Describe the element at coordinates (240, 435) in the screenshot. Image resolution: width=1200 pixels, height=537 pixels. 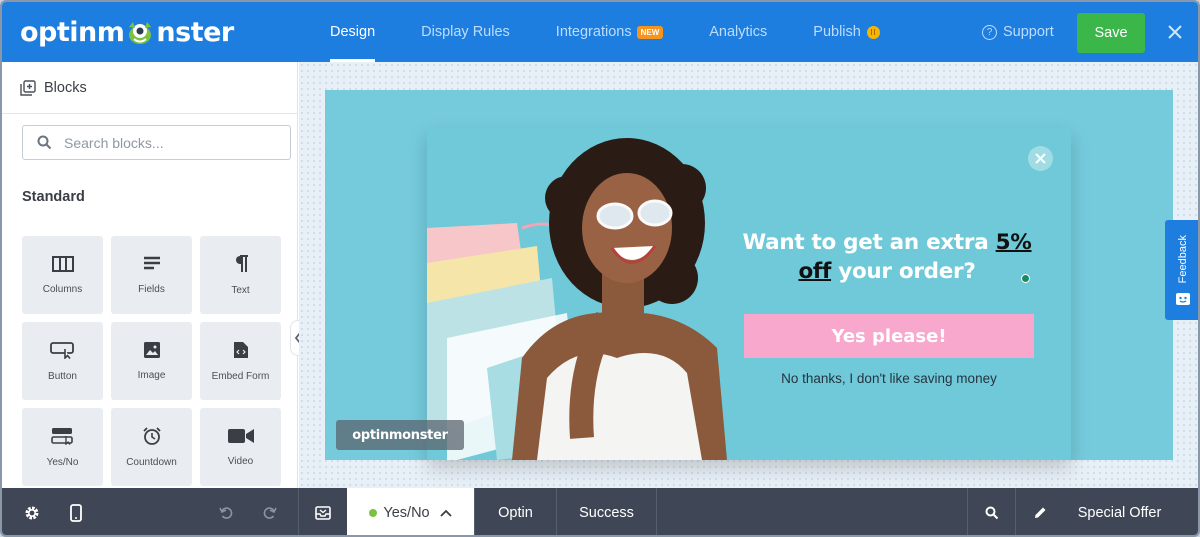
I see `video-icon` at that location.